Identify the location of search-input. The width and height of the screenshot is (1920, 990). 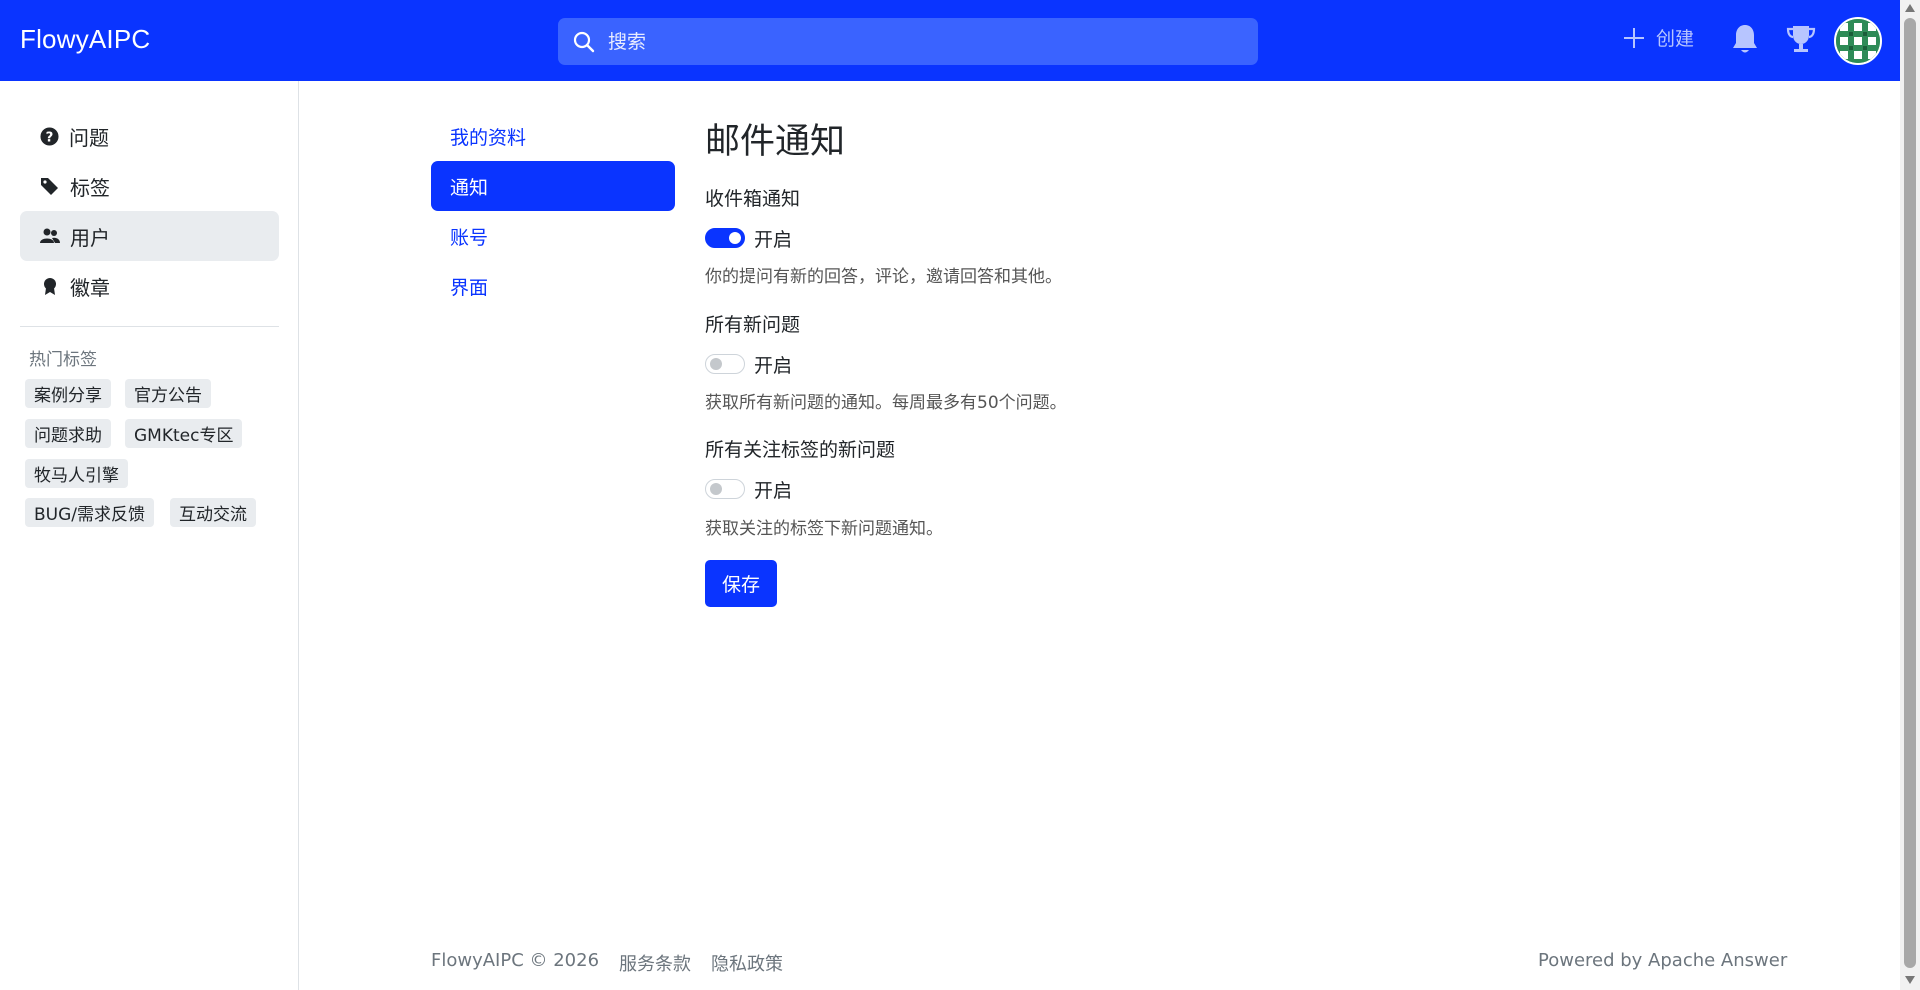
(908, 41).